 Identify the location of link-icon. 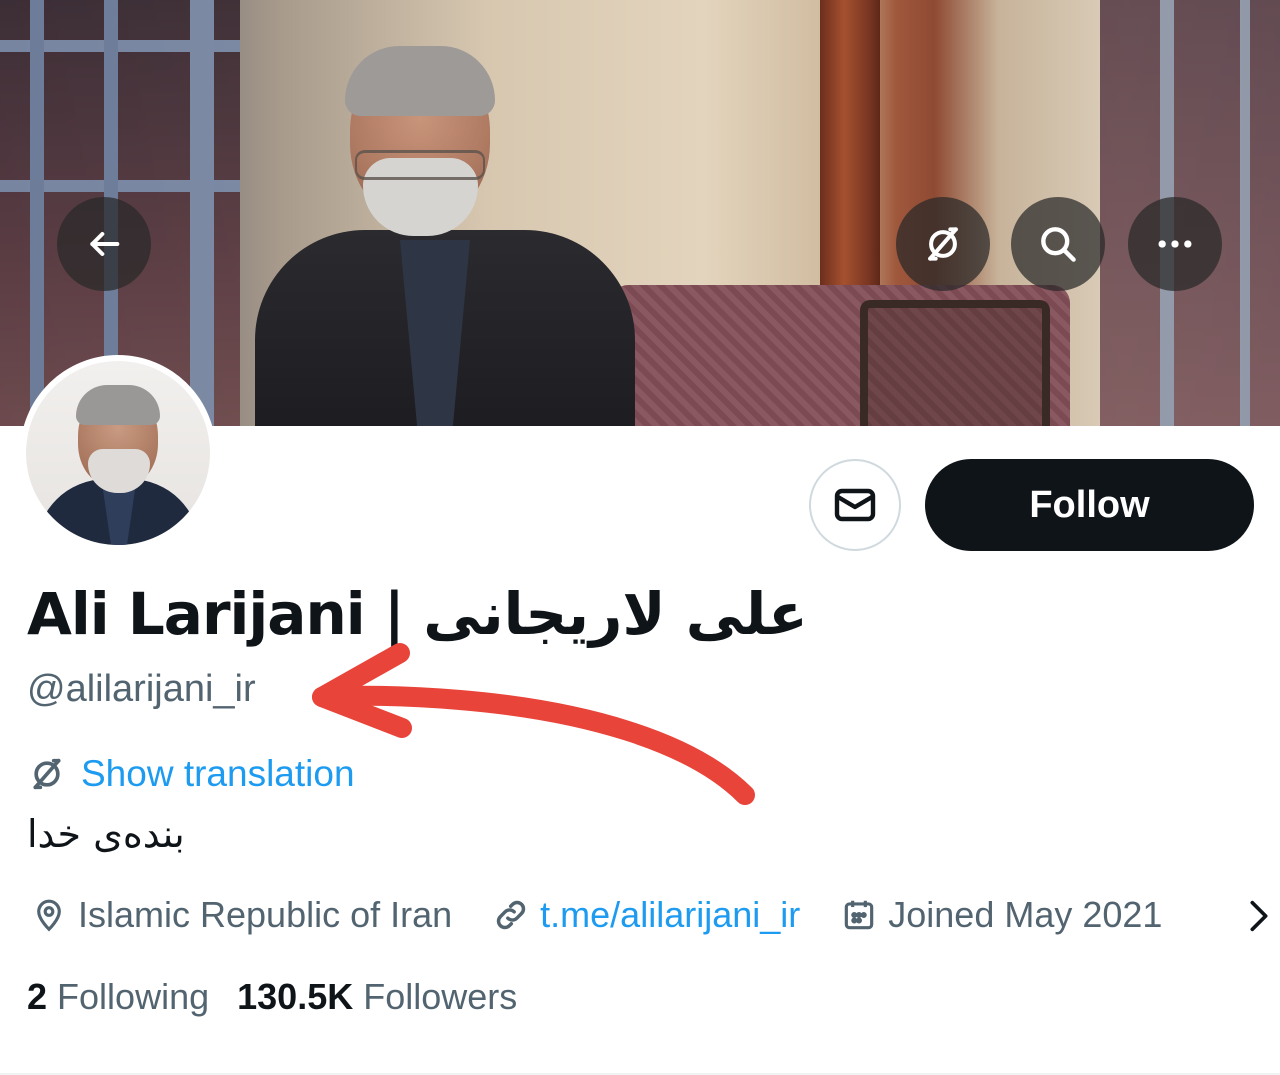
(511, 915).